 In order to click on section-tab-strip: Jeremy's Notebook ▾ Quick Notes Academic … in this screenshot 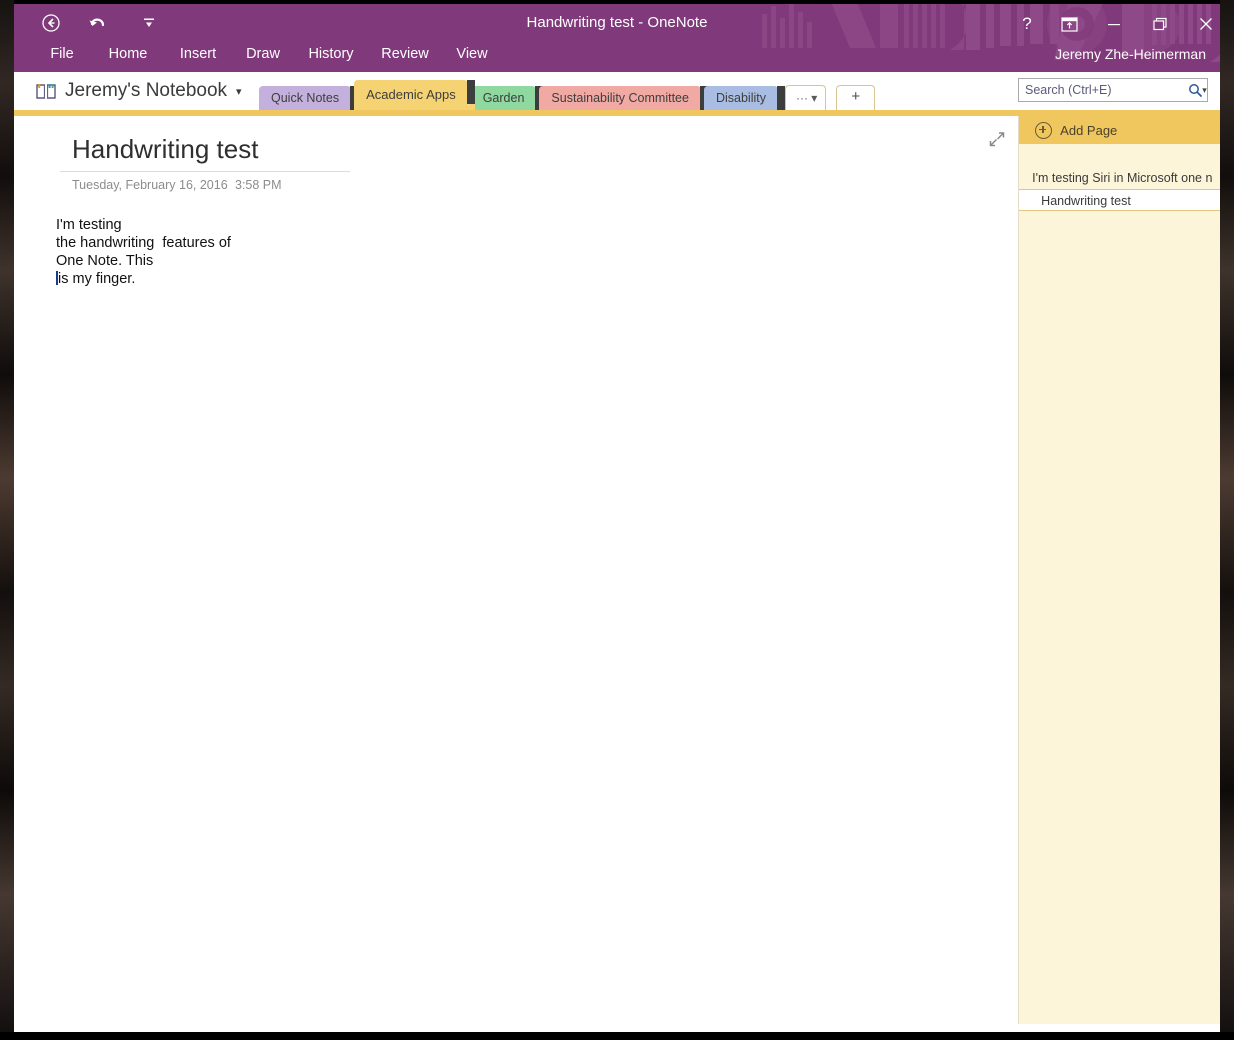, I will do `click(617, 94)`.